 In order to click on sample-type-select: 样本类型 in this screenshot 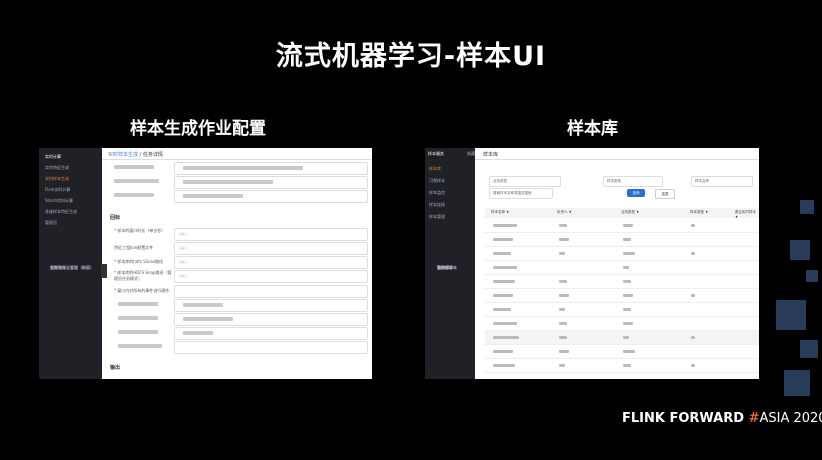, I will do `click(633, 181)`.